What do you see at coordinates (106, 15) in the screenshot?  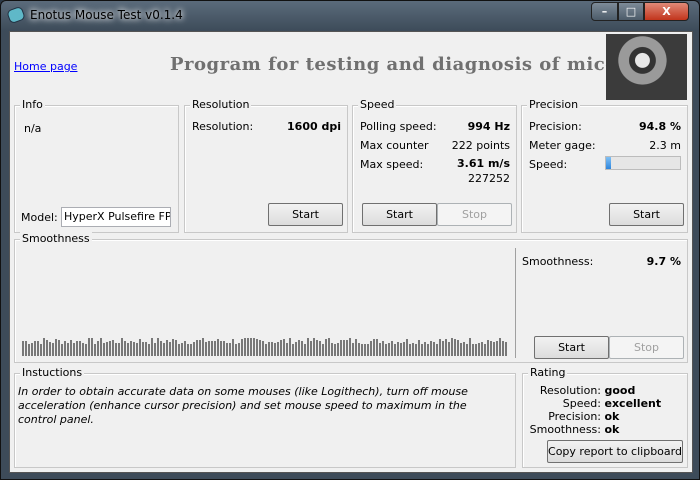 I see `window-title: Enotus Mouse Test v0.1.4` at bounding box center [106, 15].